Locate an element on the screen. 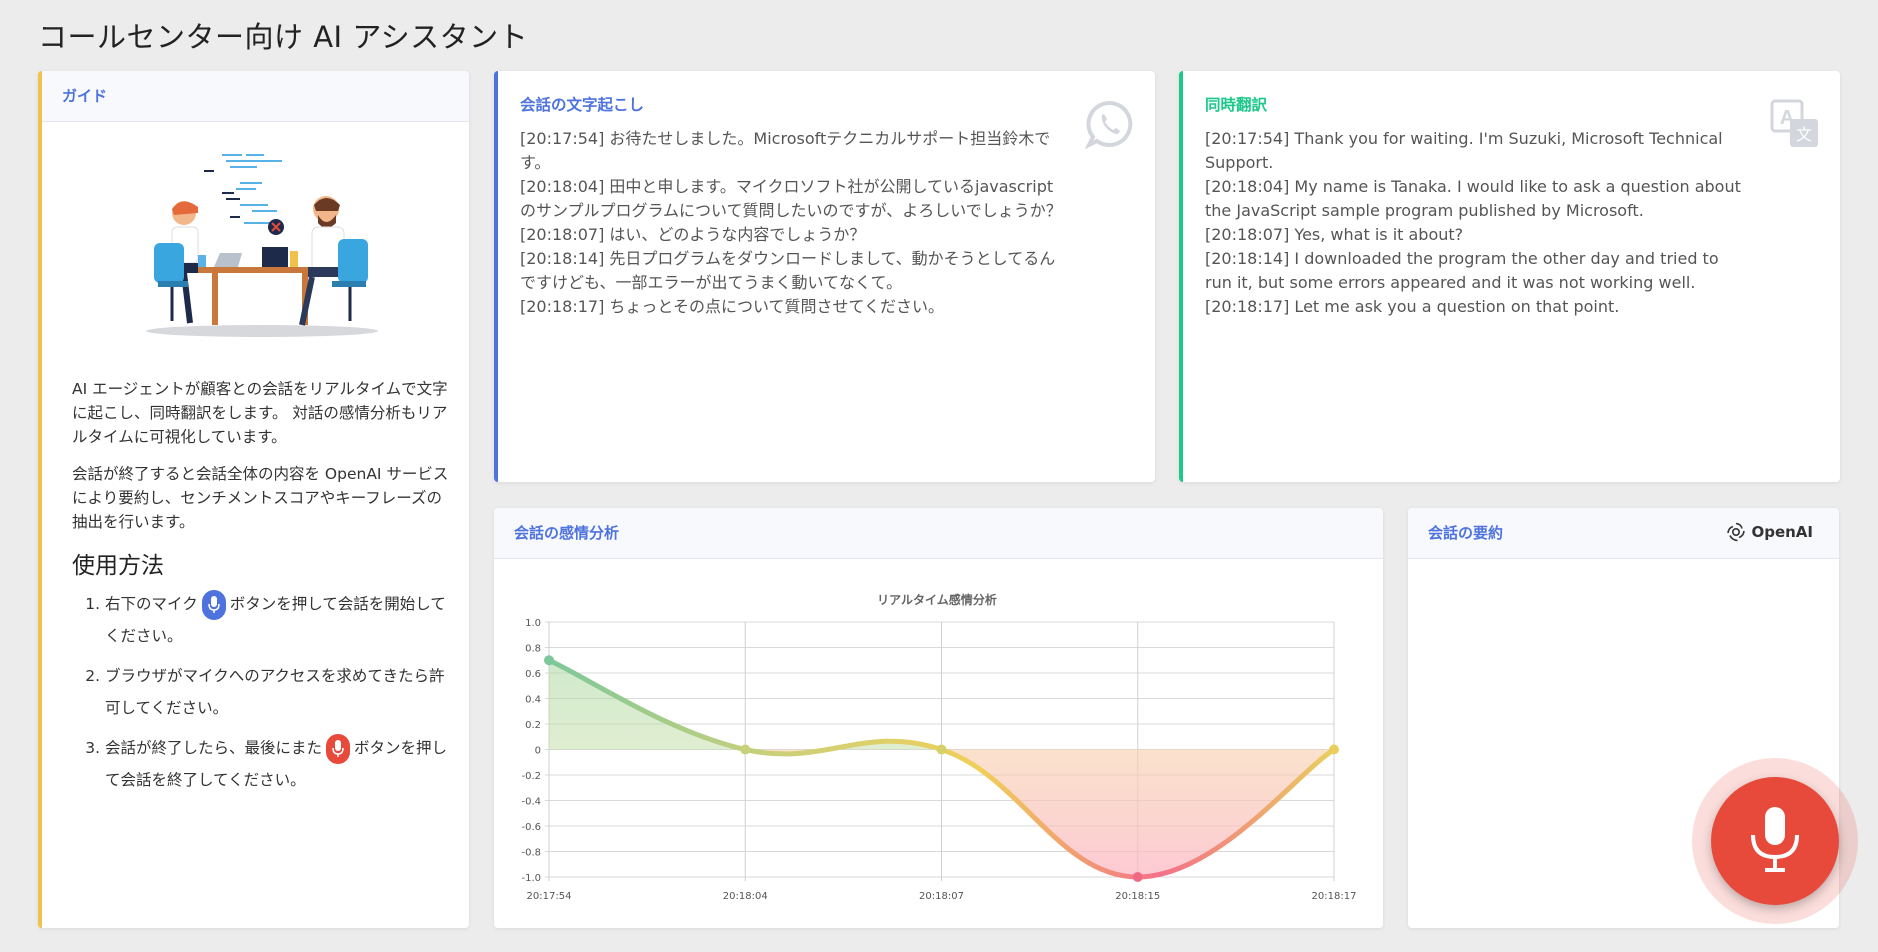  y-tick-label: -0.4 is located at coordinates (531, 802).